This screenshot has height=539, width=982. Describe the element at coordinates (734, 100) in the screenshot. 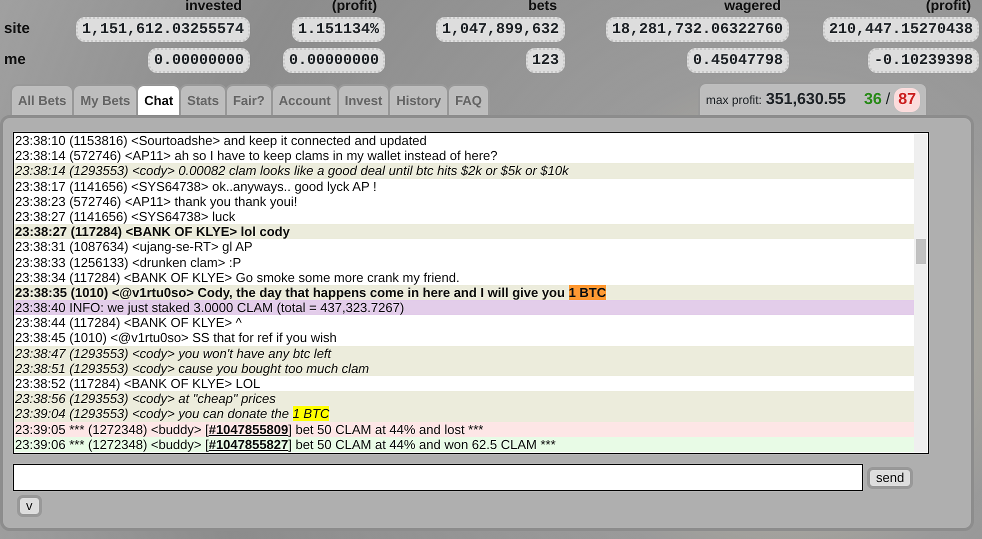

I see `max-profit-label: max profit:` at that location.